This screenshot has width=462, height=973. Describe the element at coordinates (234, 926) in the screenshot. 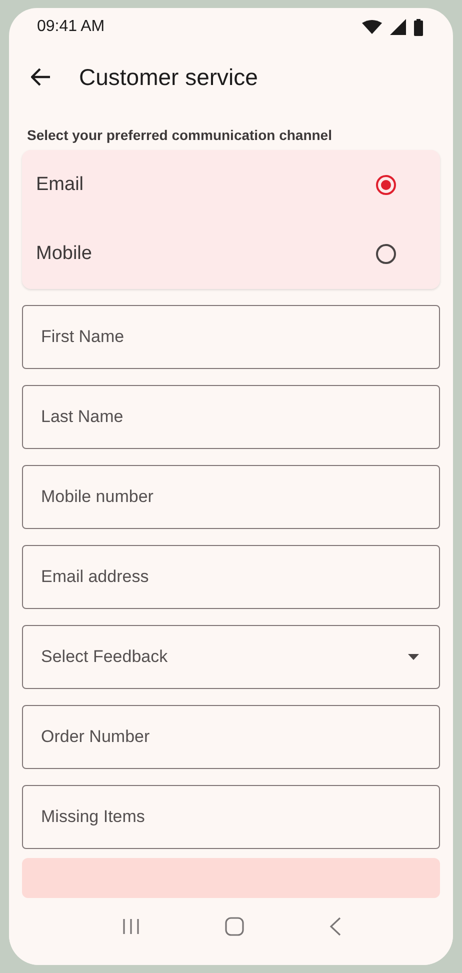

I see `home-icon` at that location.